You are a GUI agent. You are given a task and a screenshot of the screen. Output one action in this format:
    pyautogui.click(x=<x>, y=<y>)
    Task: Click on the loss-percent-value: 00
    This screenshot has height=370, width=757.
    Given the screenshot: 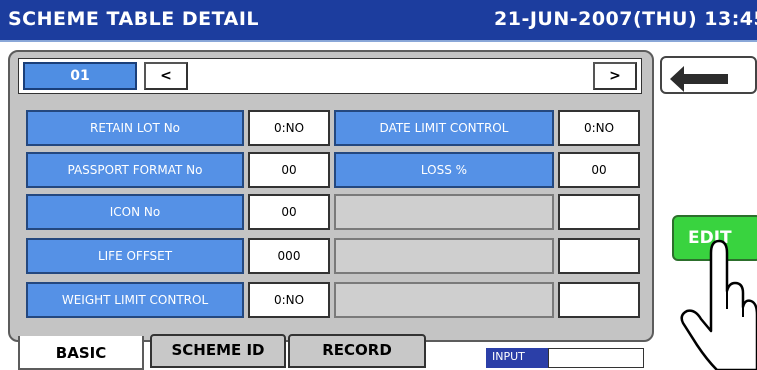 What is the action you would take?
    pyautogui.click(x=599, y=170)
    